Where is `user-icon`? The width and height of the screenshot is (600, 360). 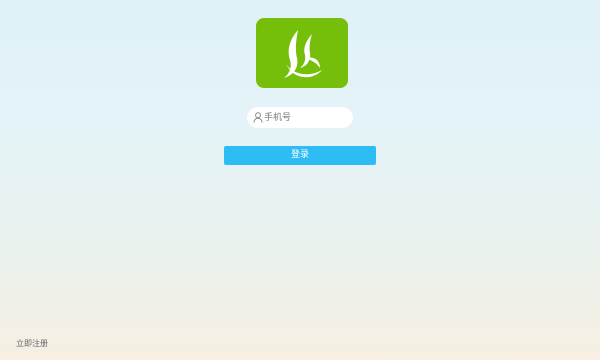 user-icon is located at coordinates (258, 117).